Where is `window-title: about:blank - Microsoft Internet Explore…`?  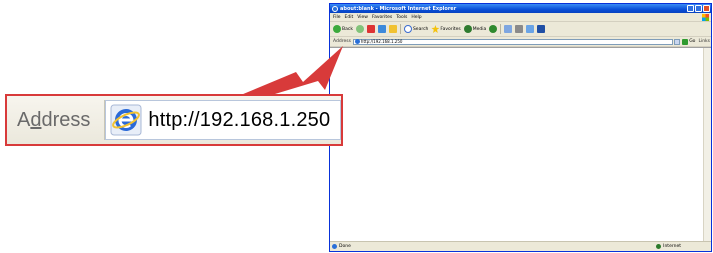 window-title: about:blank - Microsoft Internet Explore… is located at coordinates (398, 8).